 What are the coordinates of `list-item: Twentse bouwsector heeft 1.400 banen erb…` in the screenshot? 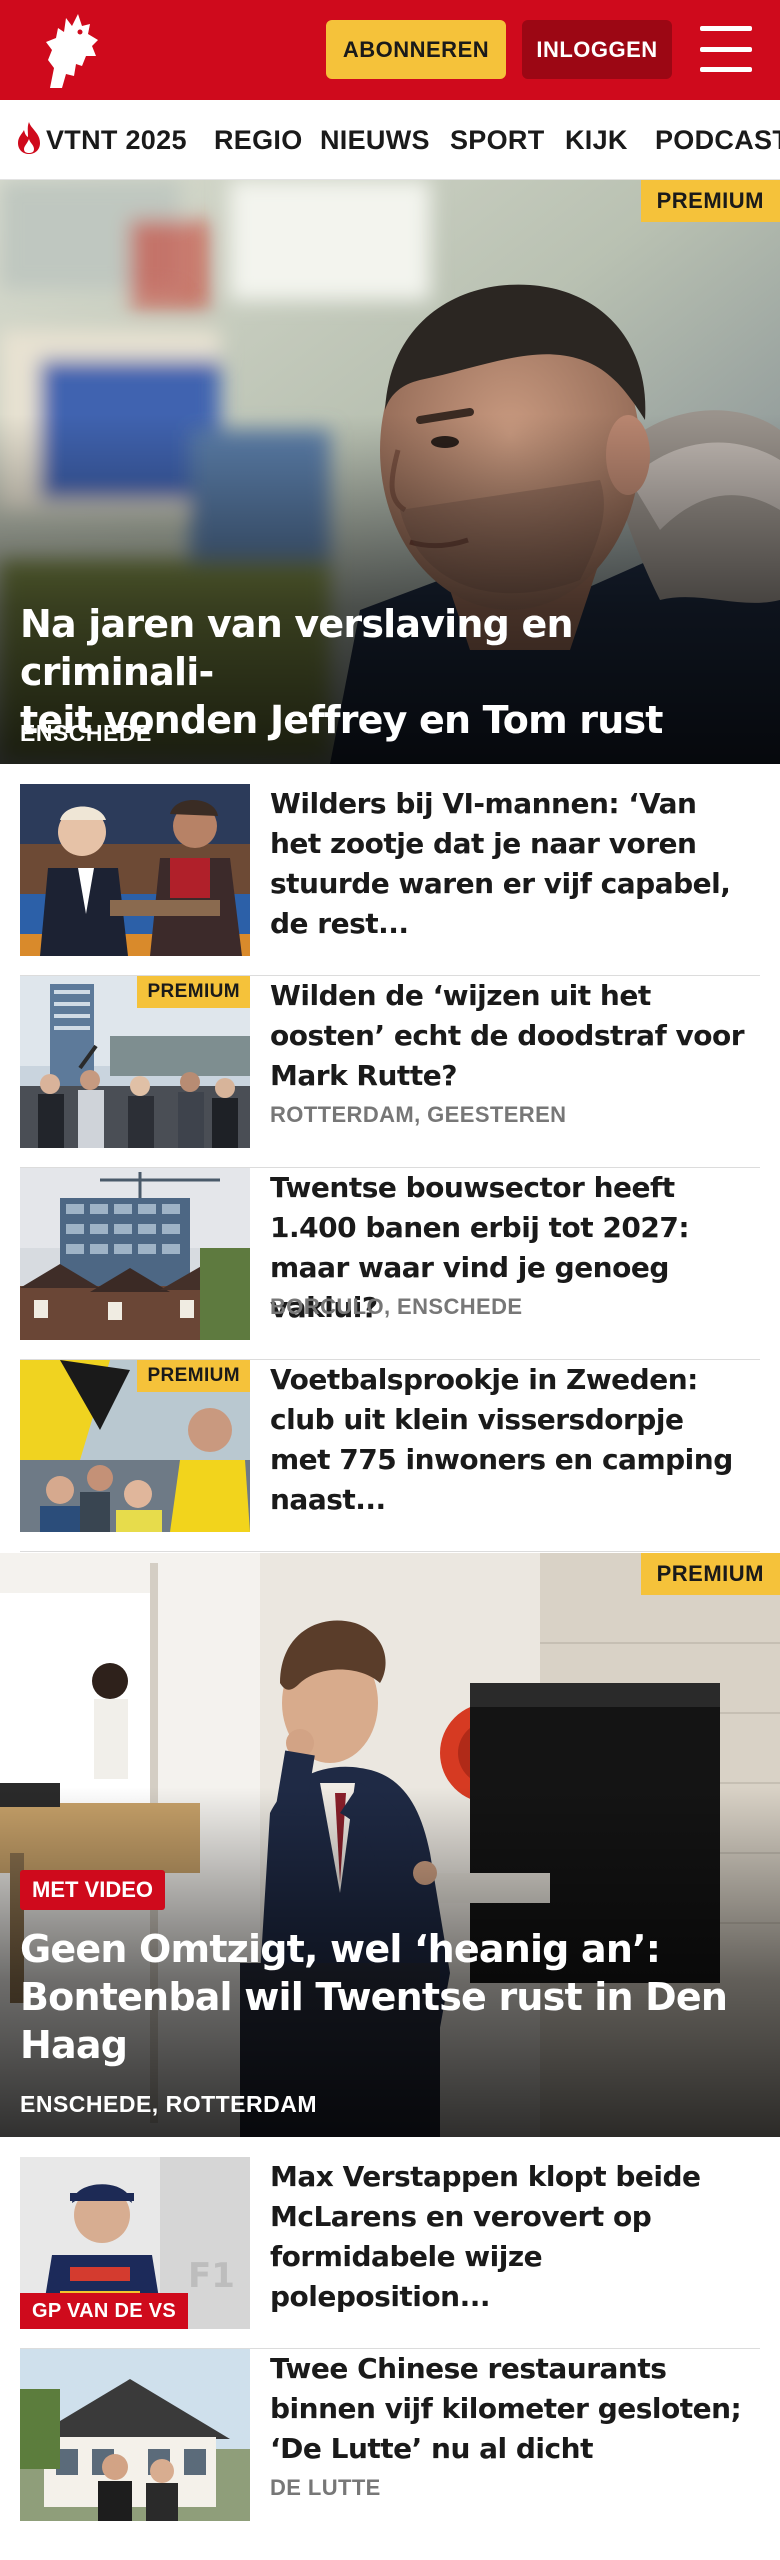 It's located at (390, 1264).